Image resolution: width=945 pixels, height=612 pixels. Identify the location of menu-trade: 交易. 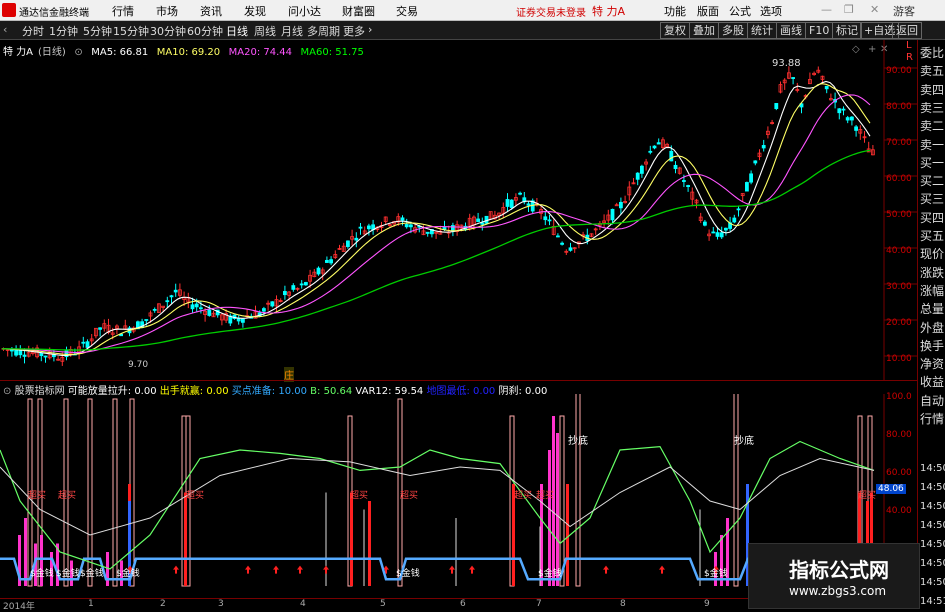
(407, 11).